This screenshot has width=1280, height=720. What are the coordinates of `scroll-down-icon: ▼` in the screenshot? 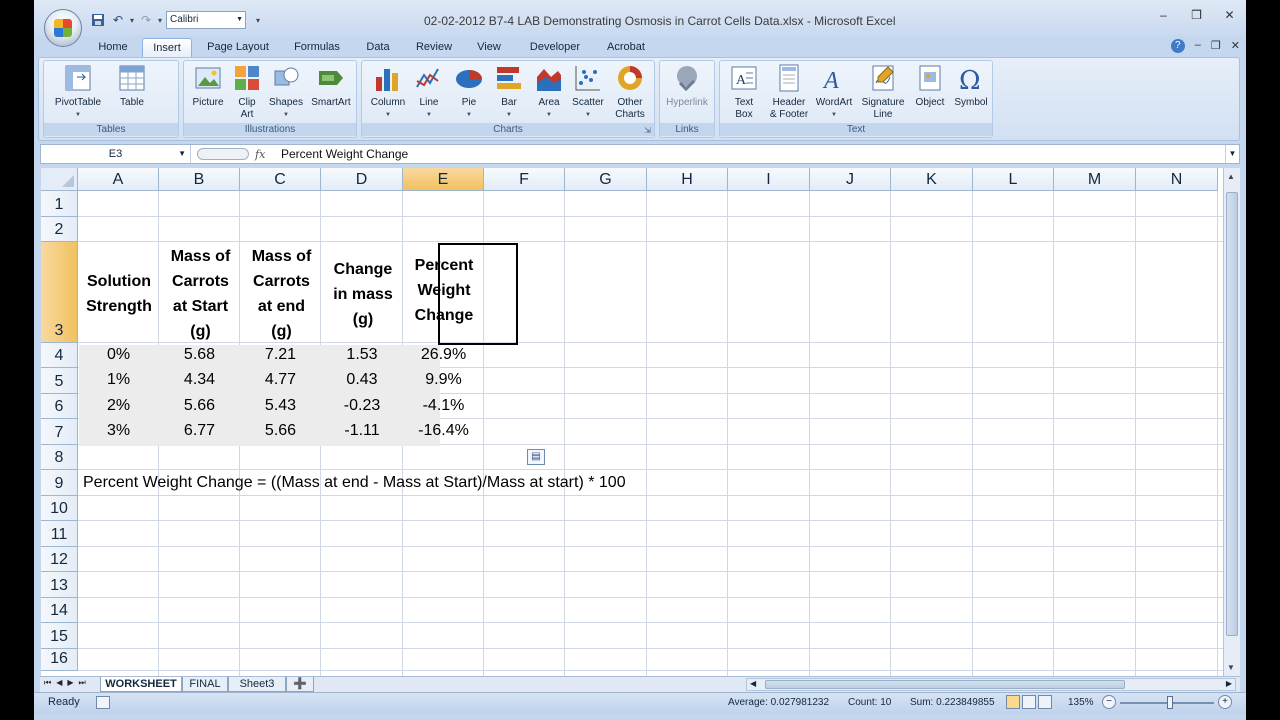 It's located at (1231, 667).